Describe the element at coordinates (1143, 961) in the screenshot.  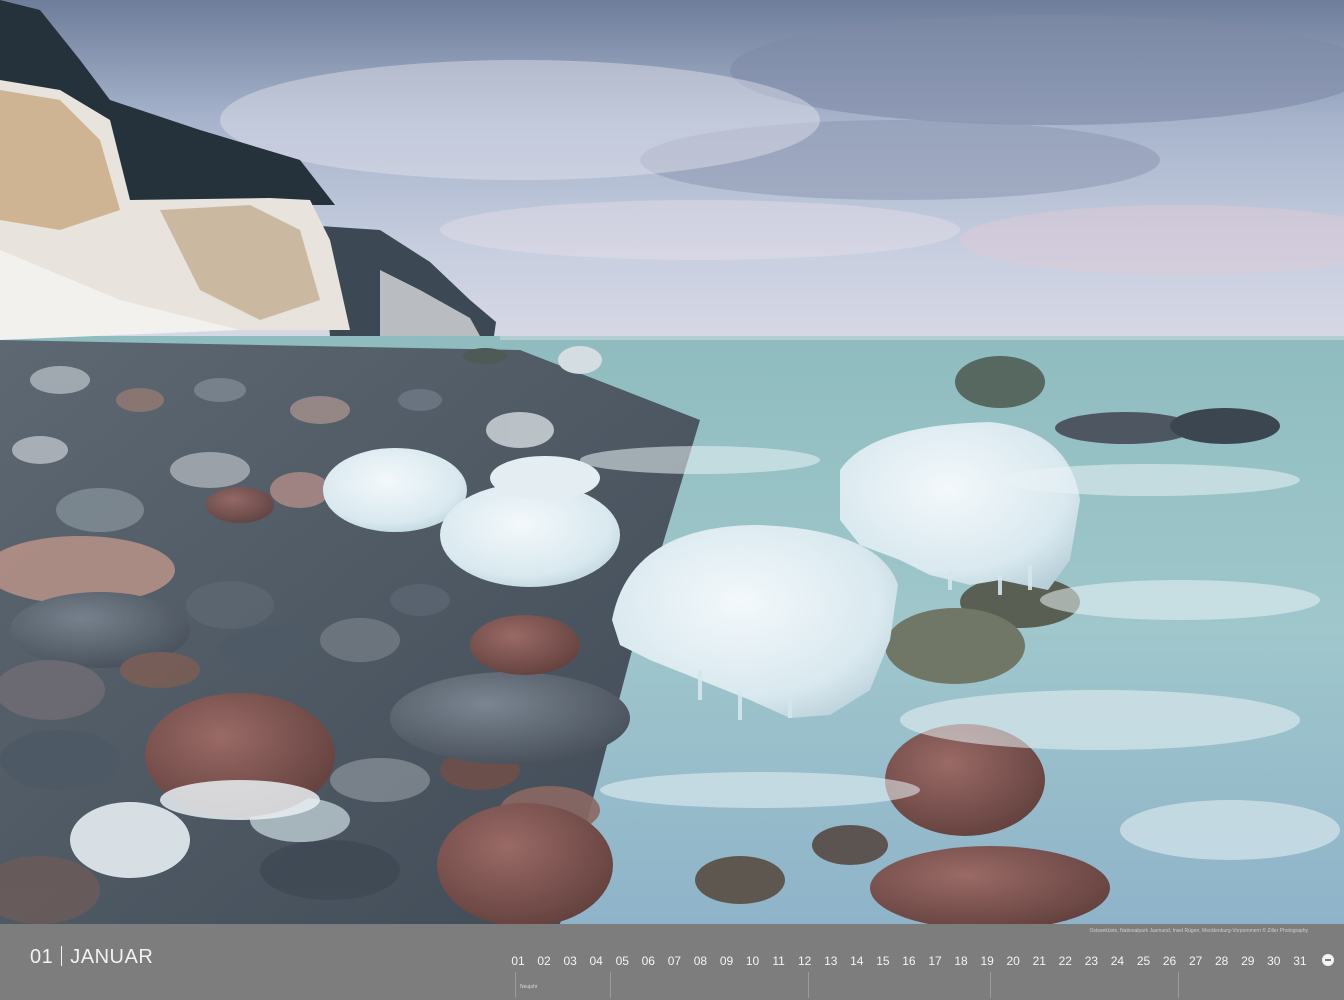
I see `day-25: 25` at that location.